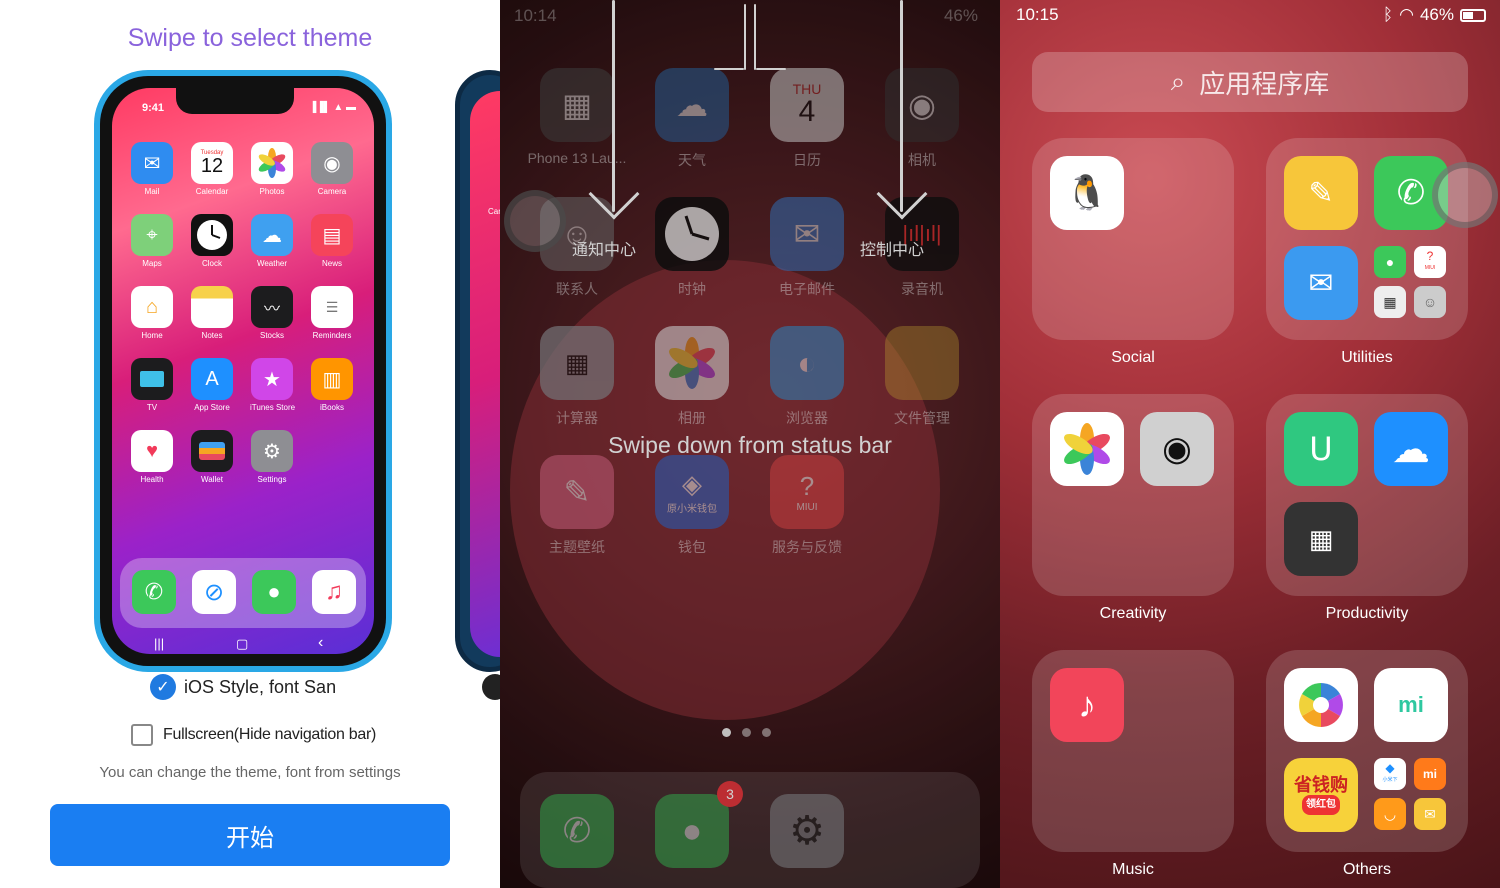 The image size is (1500, 888). I want to click on folder-label-social: Social, so click(1133, 357).